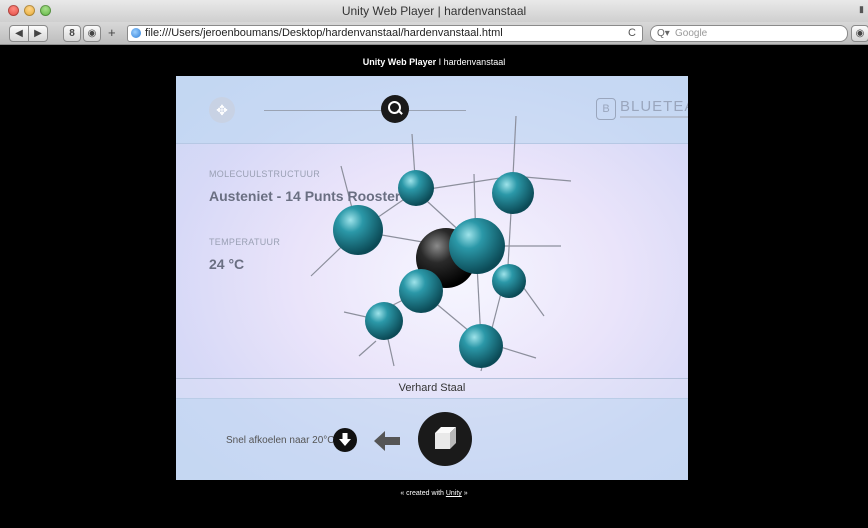 Image resolution: width=868 pixels, height=528 pixels. I want to click on footer-suffix: », so click(464, 493).